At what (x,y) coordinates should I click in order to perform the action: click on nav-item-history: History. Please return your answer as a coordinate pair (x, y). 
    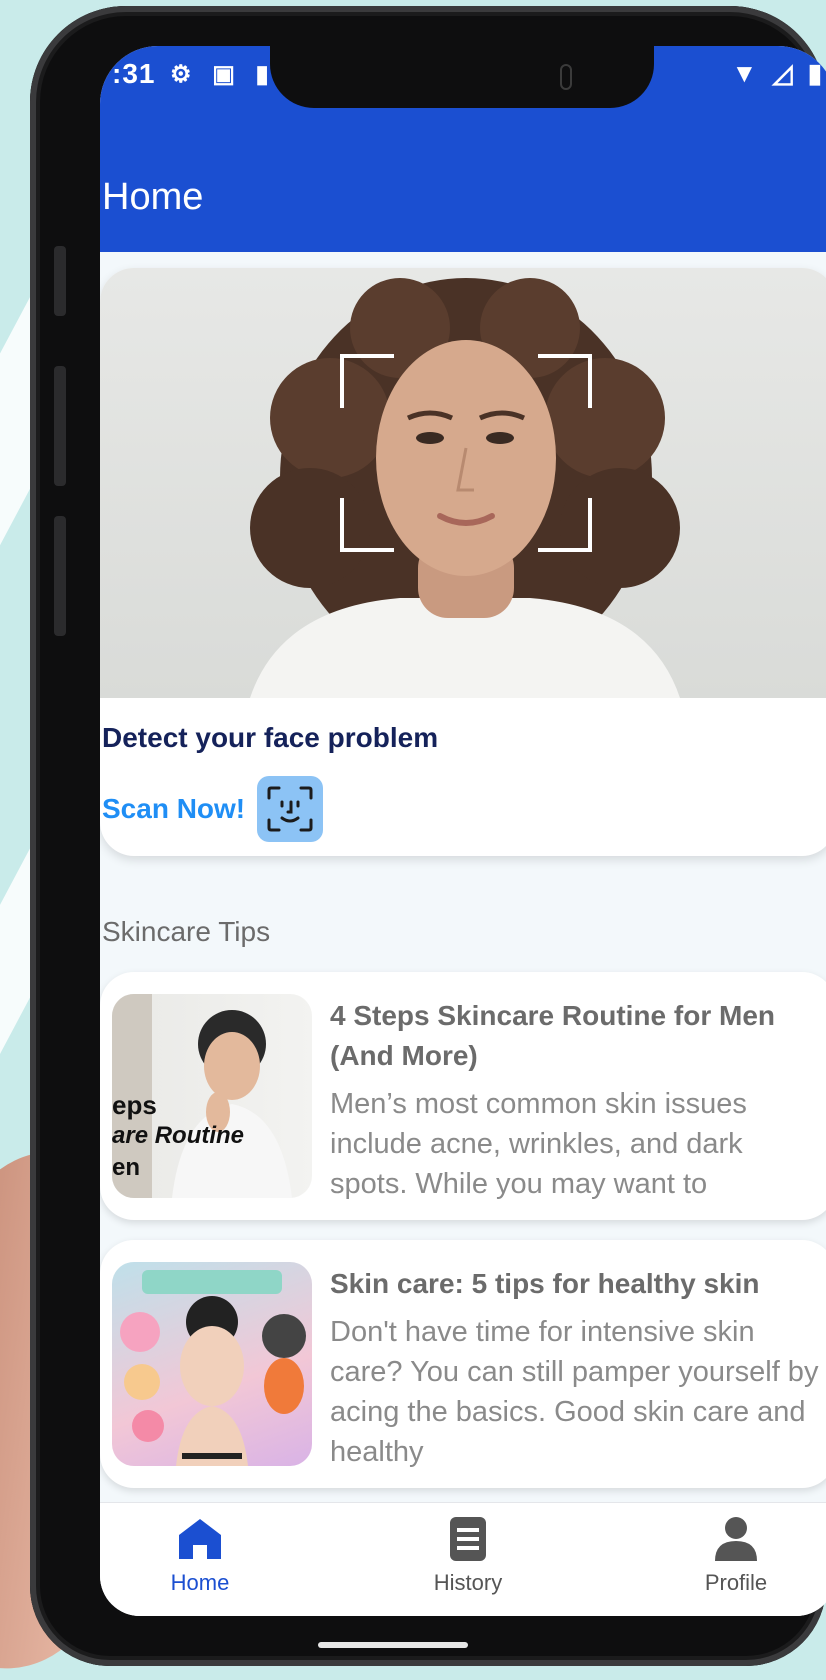
    Looking at the image, I should click on (468, 1555).